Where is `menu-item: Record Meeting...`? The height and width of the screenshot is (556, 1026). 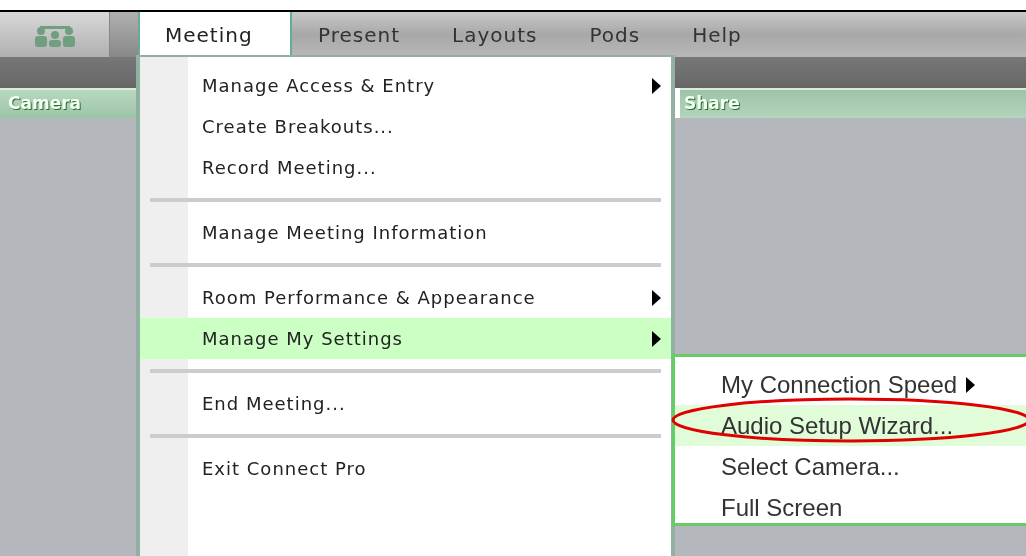 menu-item: Record Meeting... is located at coordinates (405, 167).